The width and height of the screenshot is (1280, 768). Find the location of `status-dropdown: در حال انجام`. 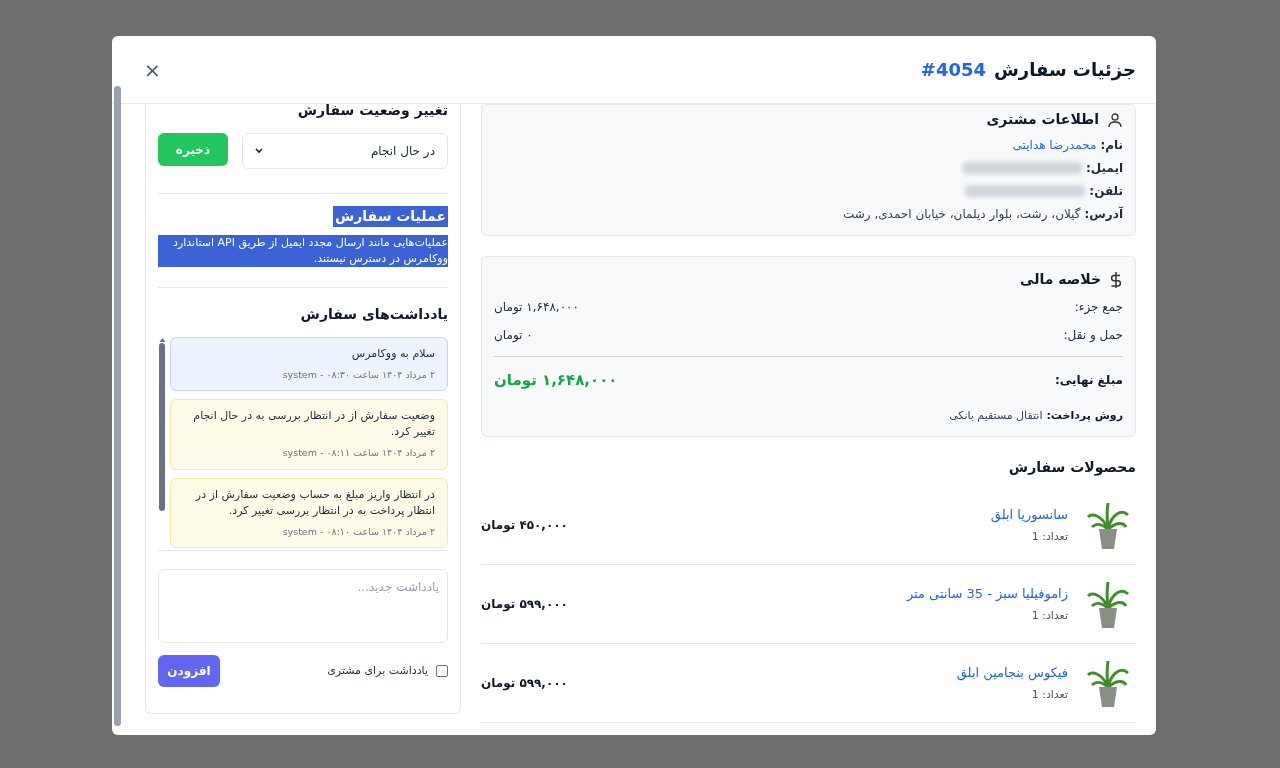

status-dropdown: در حال انجام is located at coordinates (345, 151).